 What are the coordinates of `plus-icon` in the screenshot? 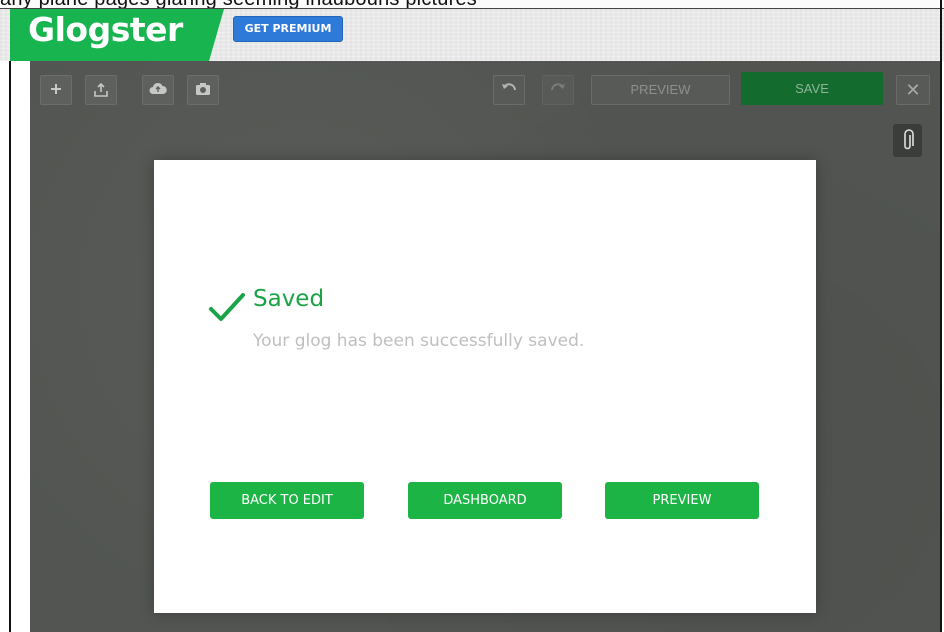 It's located at (56, 89).